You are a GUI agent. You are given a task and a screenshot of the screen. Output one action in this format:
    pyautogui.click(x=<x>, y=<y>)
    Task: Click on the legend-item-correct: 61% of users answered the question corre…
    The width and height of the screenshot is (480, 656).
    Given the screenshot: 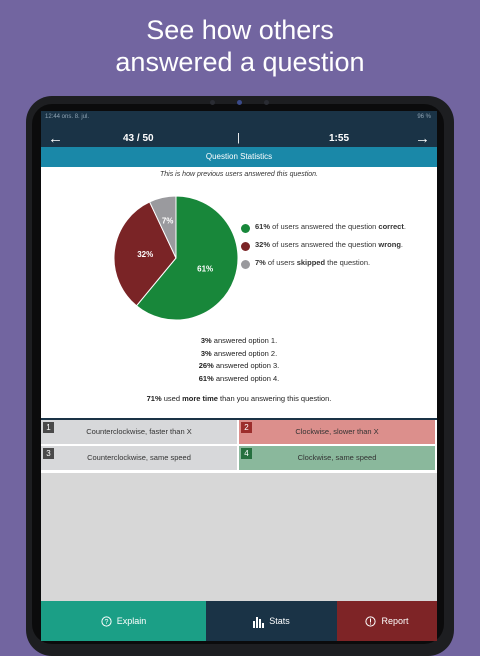 What is the action you would take?
    pyautogui.click(x=336, y=227)
    